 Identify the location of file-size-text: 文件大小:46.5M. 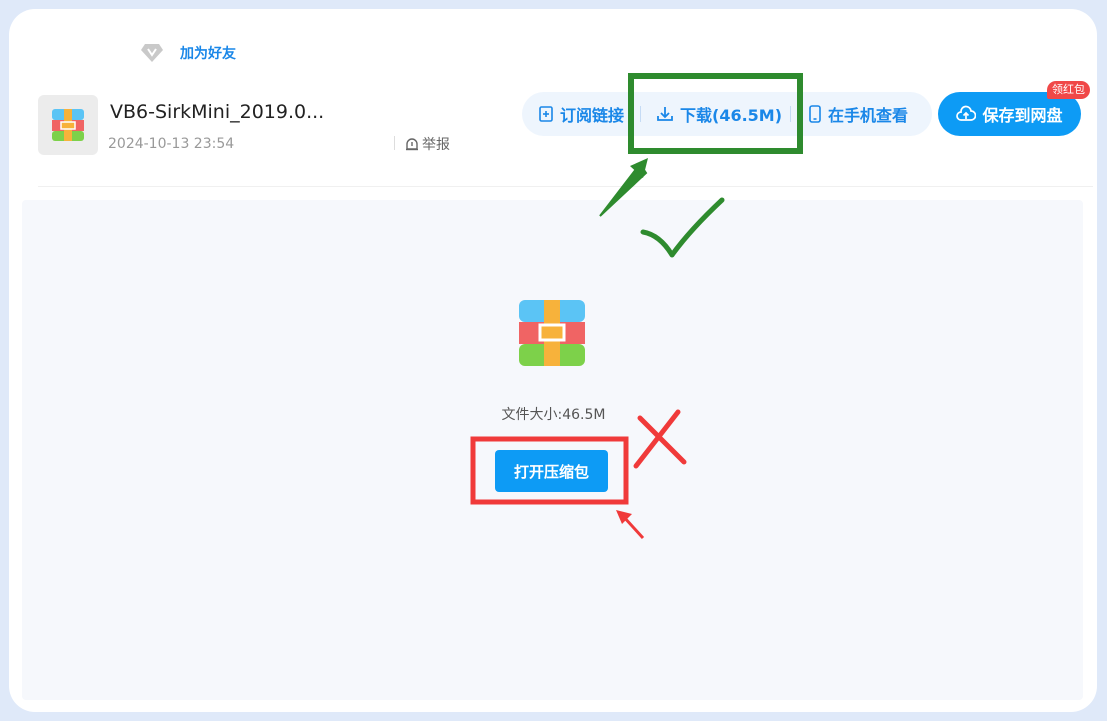
(553, 415).